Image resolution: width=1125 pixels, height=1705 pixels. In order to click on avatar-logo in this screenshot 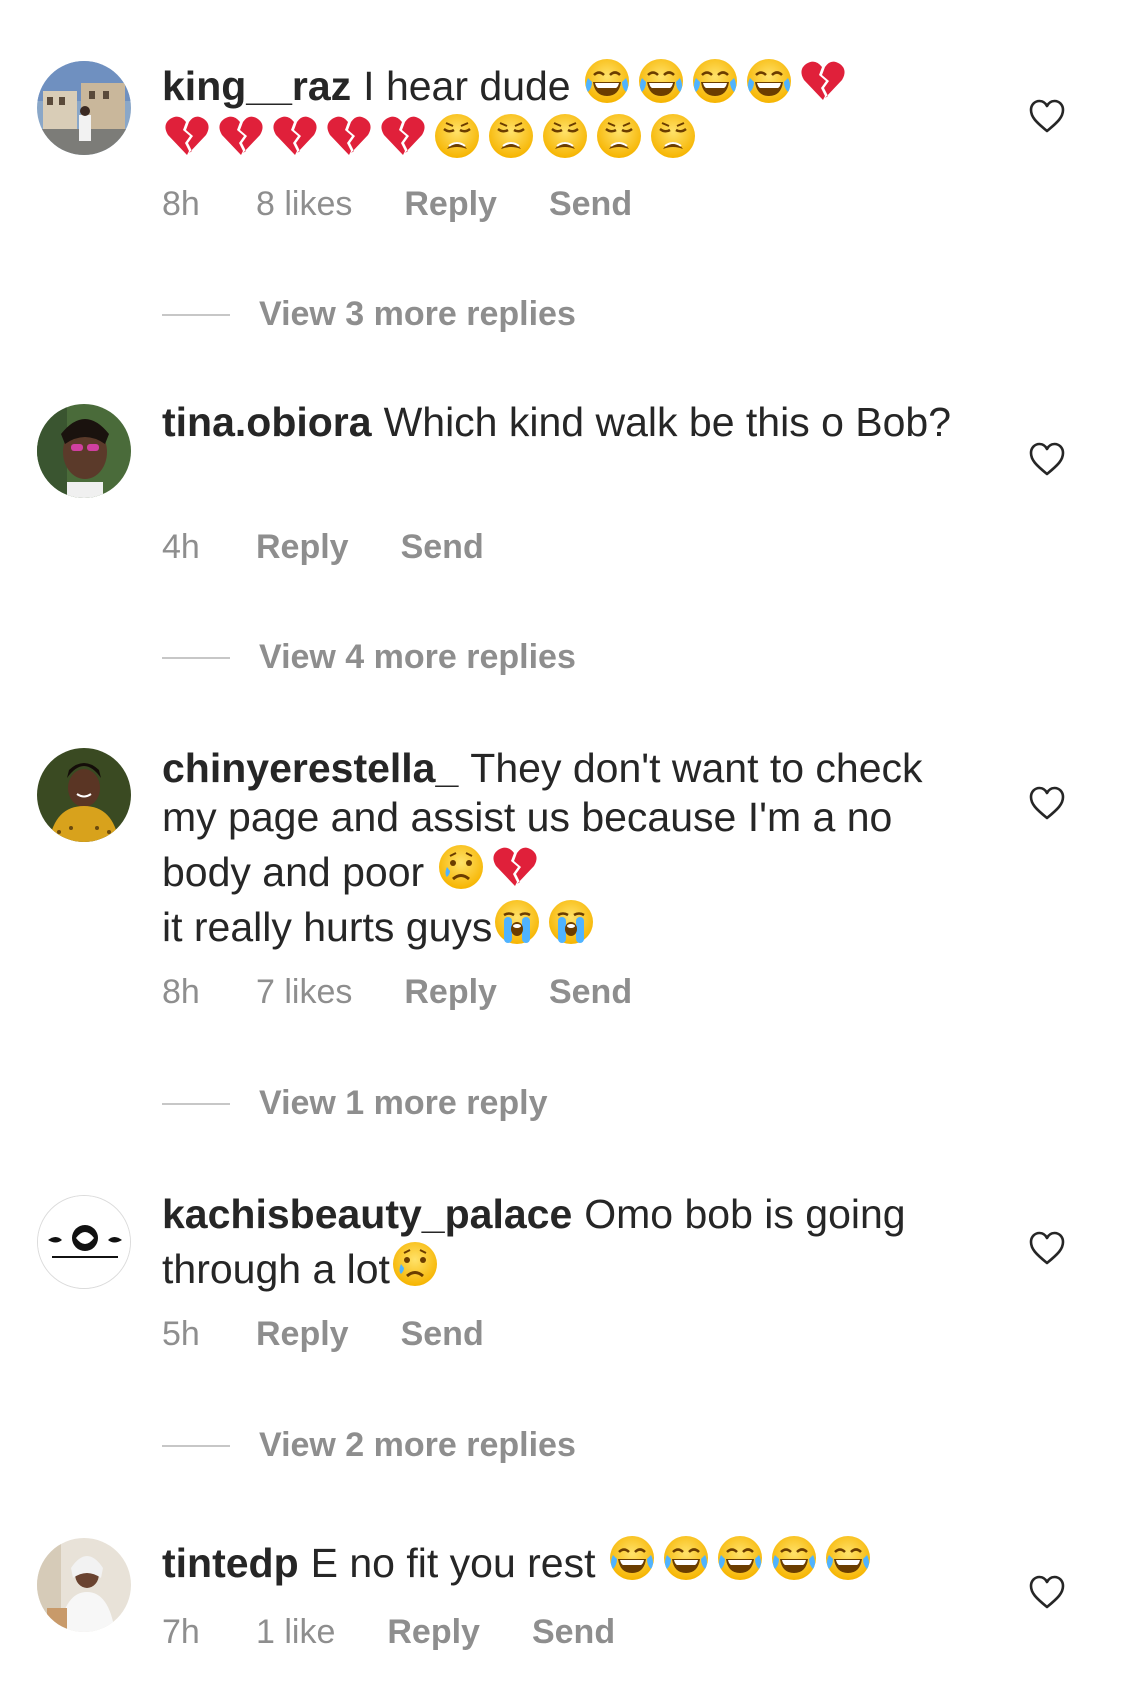, I will do `click(84, 1242)`.